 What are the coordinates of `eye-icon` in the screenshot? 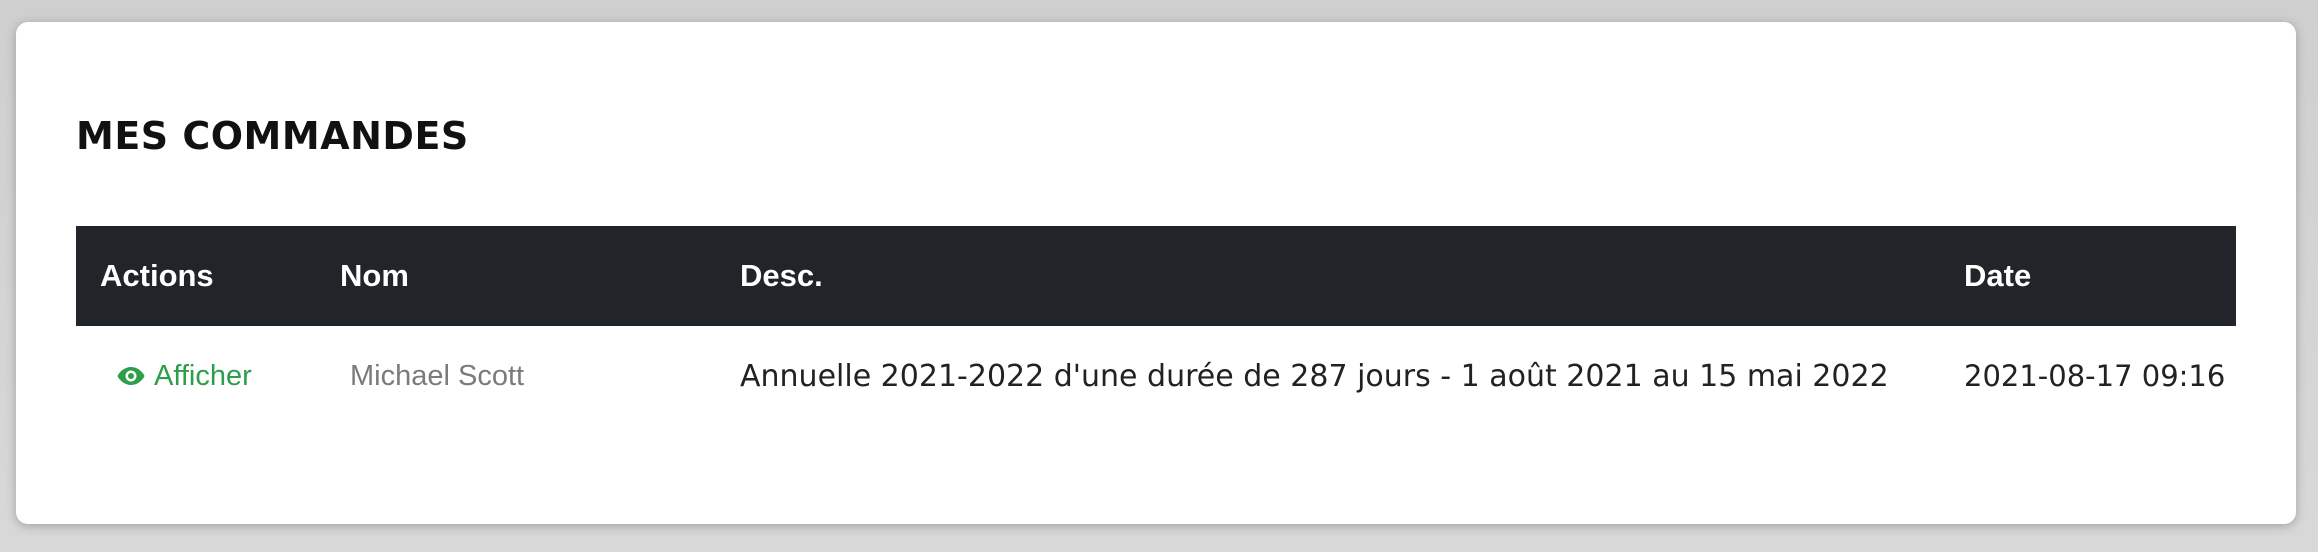 It's located at (131, 376).